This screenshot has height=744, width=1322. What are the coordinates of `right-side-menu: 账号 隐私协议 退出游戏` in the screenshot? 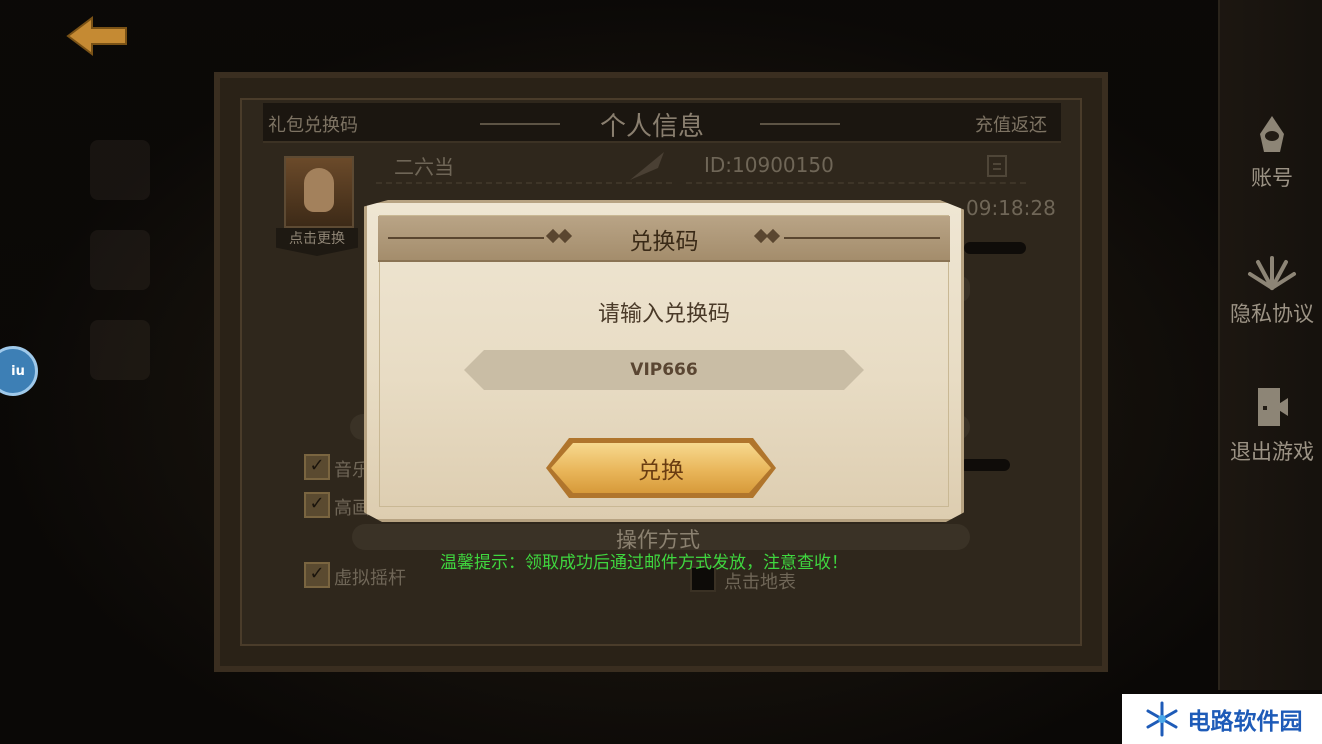 It's located at (1270, 345).